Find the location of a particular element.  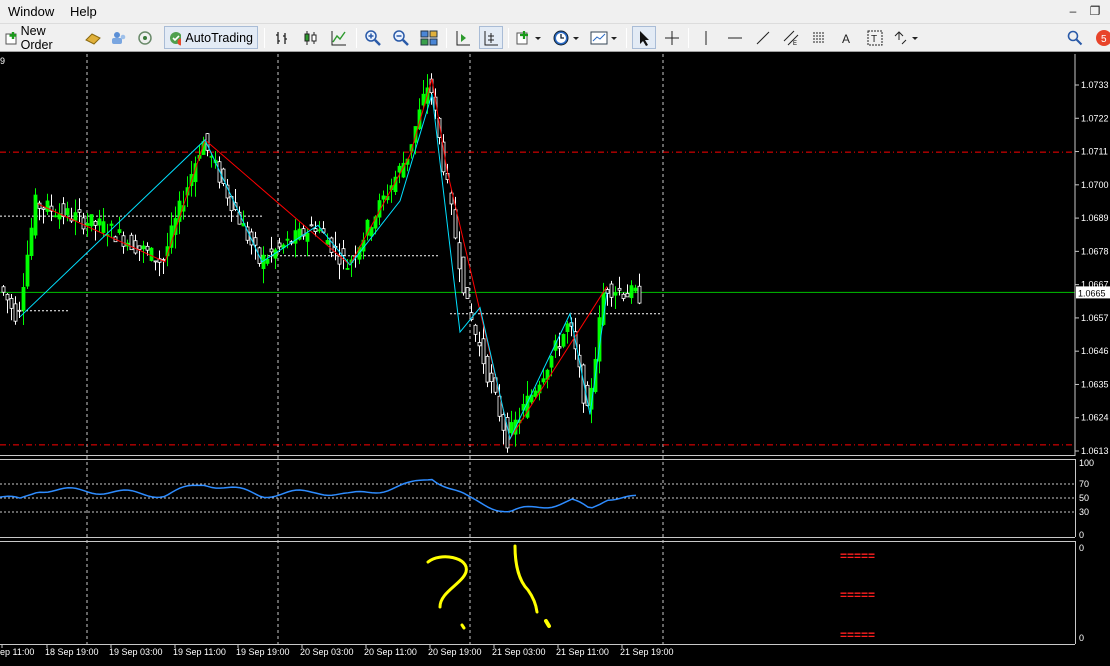

notifications-button: 5 is located at coordinates (1101, 37).